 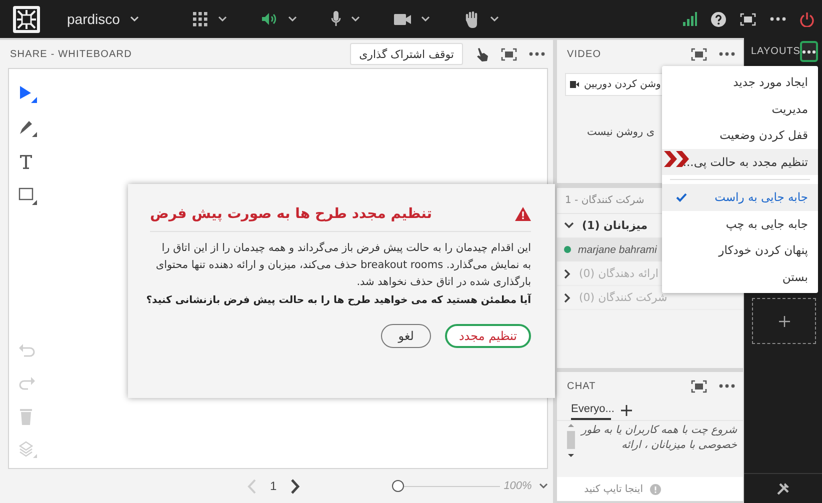 What do you see at coordinates (273, 486) in the screenshot?
I see `page-number: 1` at bounding box center [273, 486].